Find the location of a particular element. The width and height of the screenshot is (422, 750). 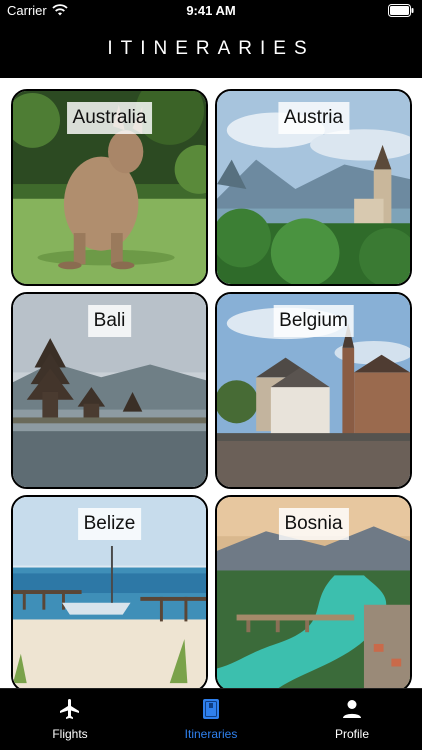

tab-label: Flights is located at coordinates (70, 734).